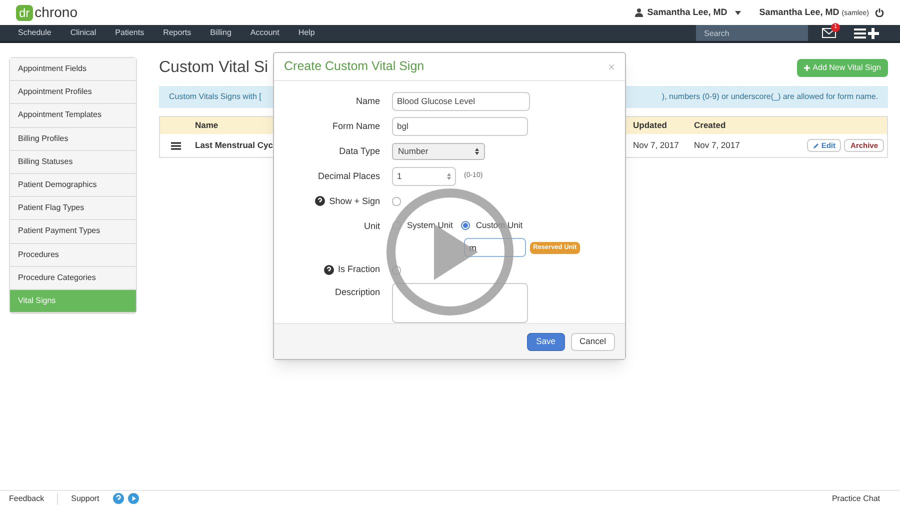 The image size is (900, 506). Describe the element at coordinates (396, 201) in the screenshot. I see `checkbox` at that location.